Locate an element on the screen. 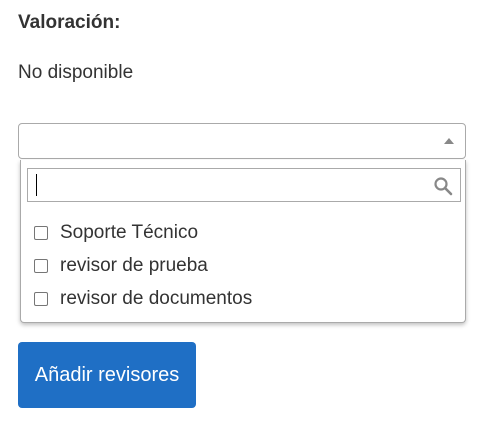 This screenshot has width=479, height=424. search-icon is located at coordinates (443, 186).